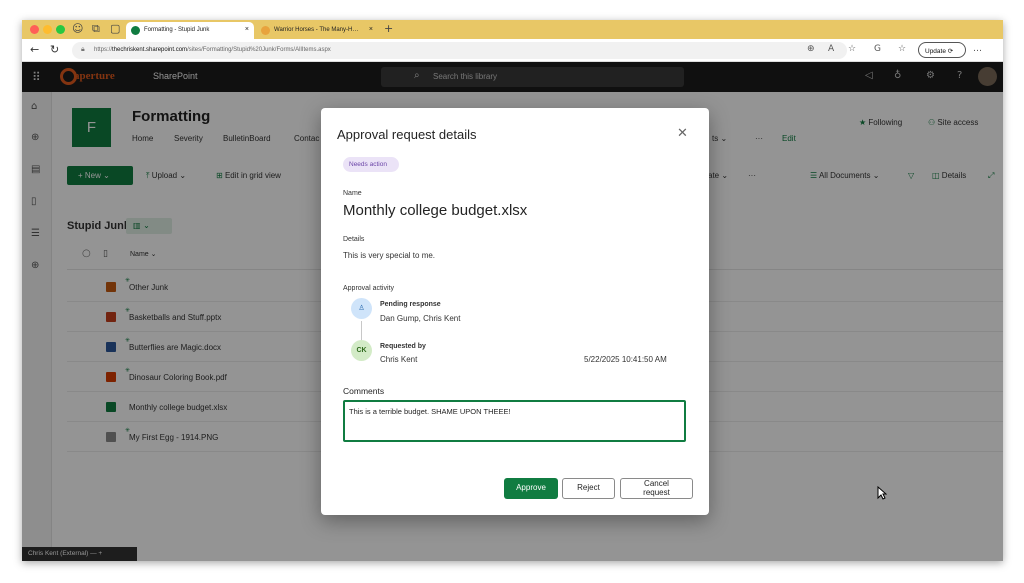 The height and width of the screenshot is (583, 1024). Describe the element at coordinates (352, 193) in the screenshot. I see `name-label: Name` at that location.